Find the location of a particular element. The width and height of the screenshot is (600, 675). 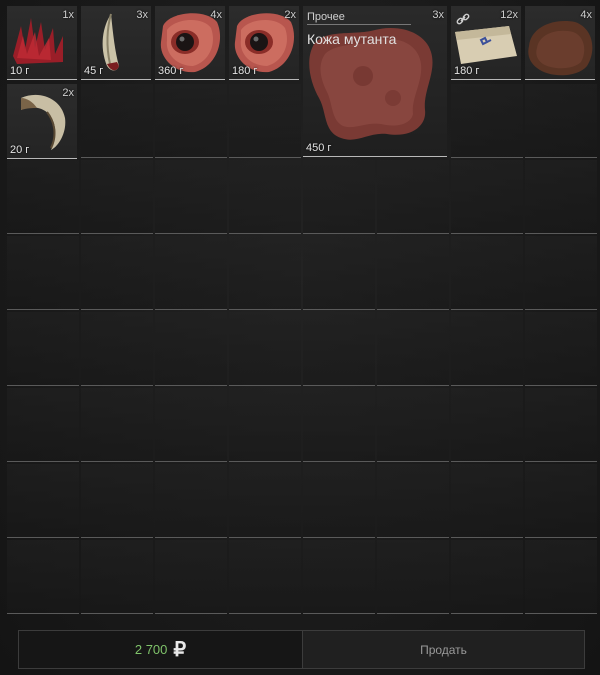

inventory-item-red-spikes: 1x 10 г is located at coordinates (42, 43).